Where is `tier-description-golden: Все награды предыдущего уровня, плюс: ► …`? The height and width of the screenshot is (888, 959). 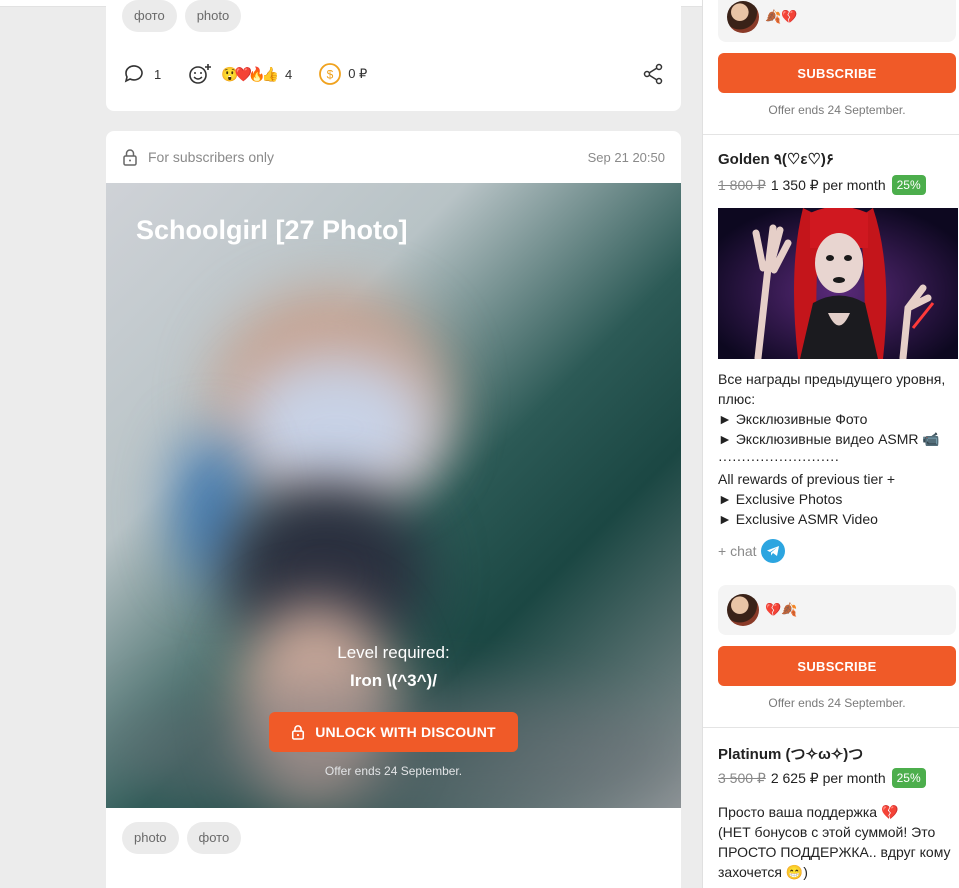 tier-description-golden: Все награды предыдущего уровня, плюс: ► … is located at coordinates (832, 449).